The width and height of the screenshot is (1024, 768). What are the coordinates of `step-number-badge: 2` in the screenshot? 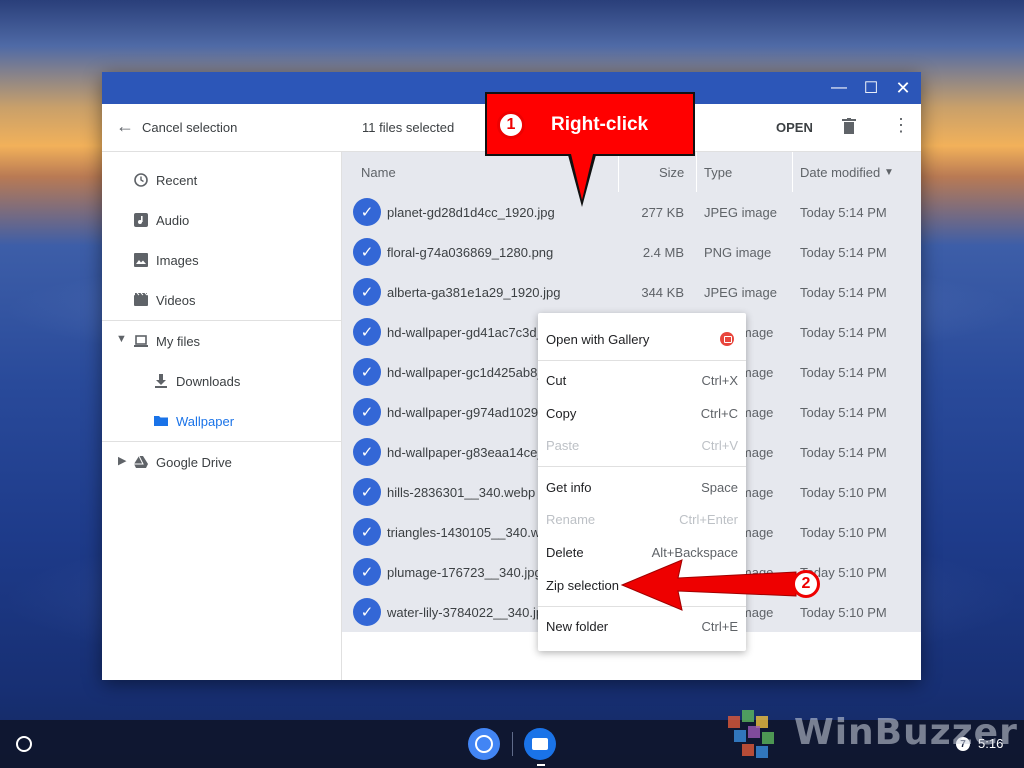 It's located at (806, 584).